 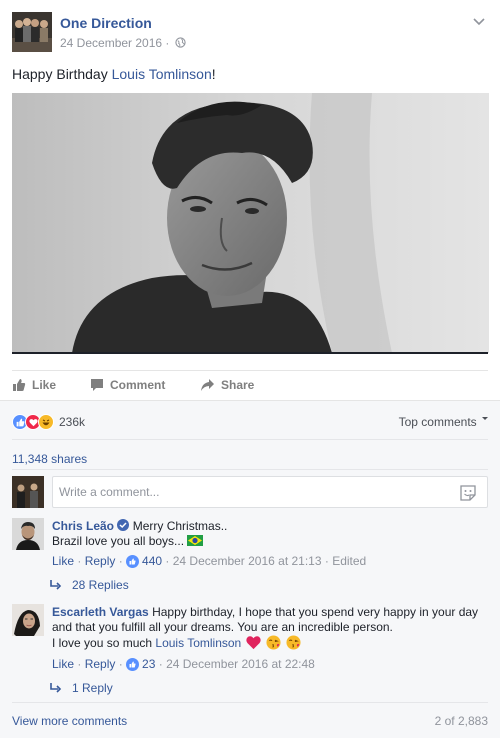 I want to click on comment-icon, so click(x=97, y=385).